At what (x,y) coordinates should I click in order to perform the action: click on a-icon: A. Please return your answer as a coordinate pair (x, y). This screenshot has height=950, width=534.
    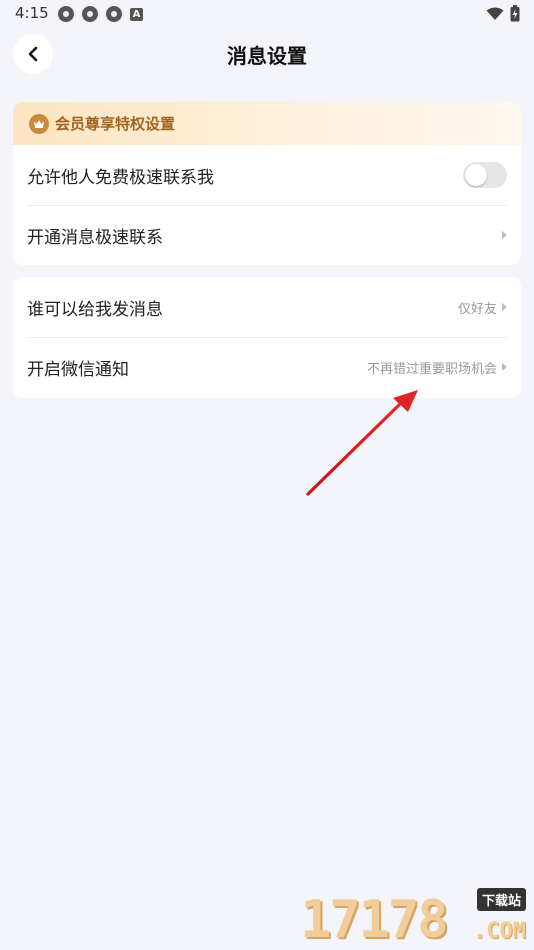
    Looking at the image, I should click on (136, 14).